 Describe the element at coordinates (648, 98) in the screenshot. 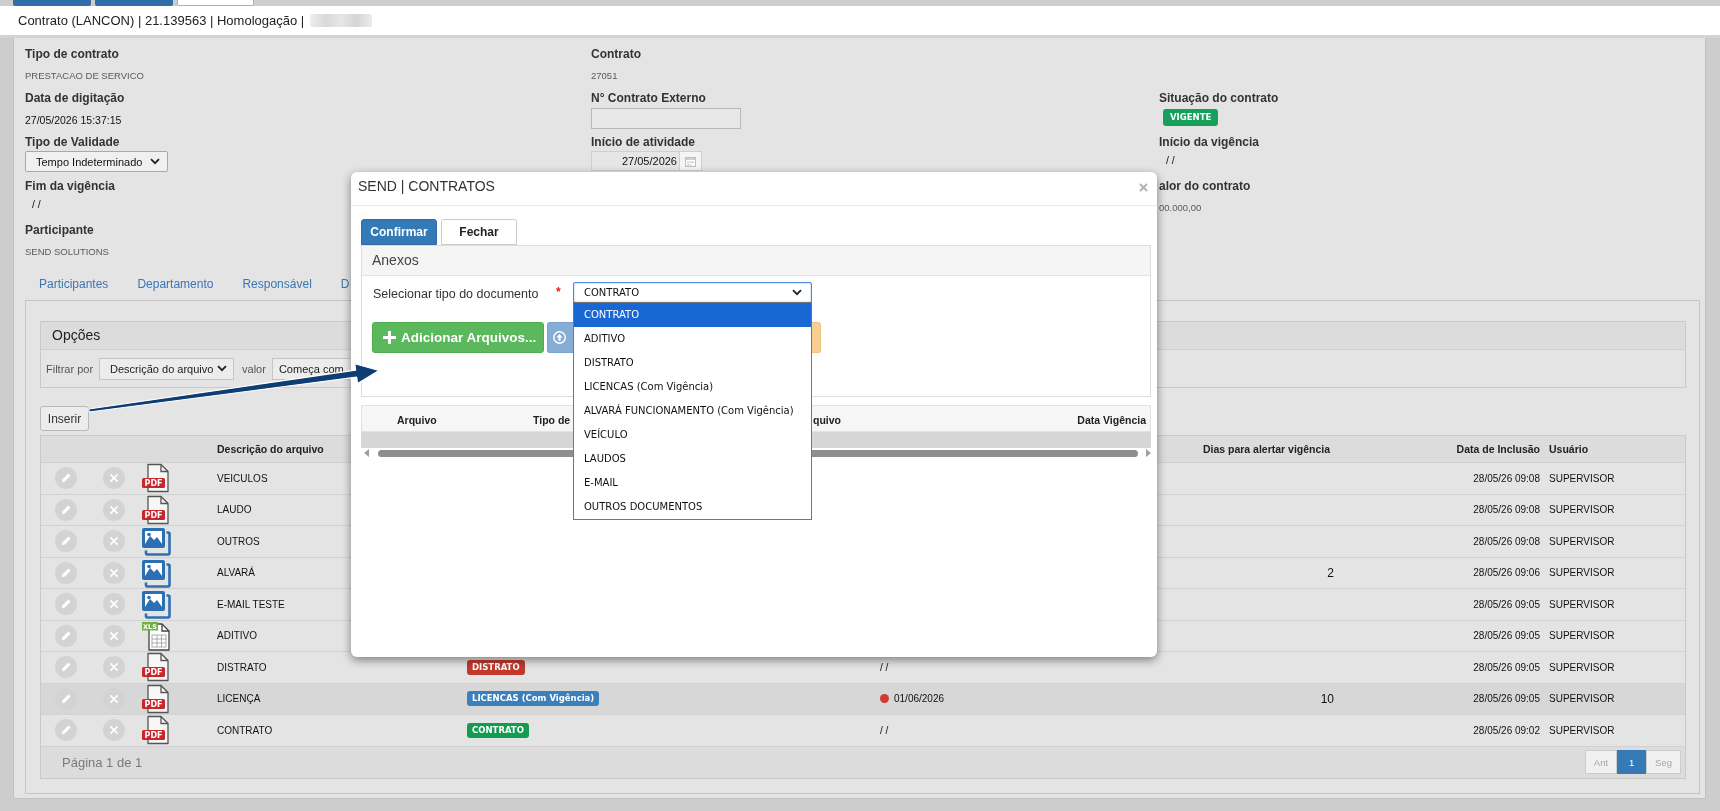

I see `field-label: N° Contrato Externo` at that location.